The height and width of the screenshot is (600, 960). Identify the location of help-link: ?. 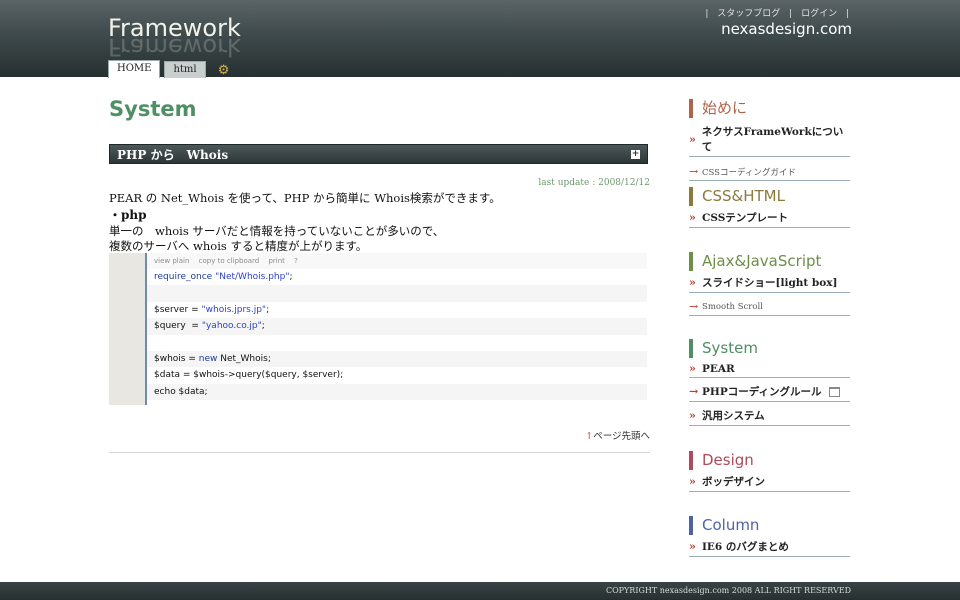
(296, 261).